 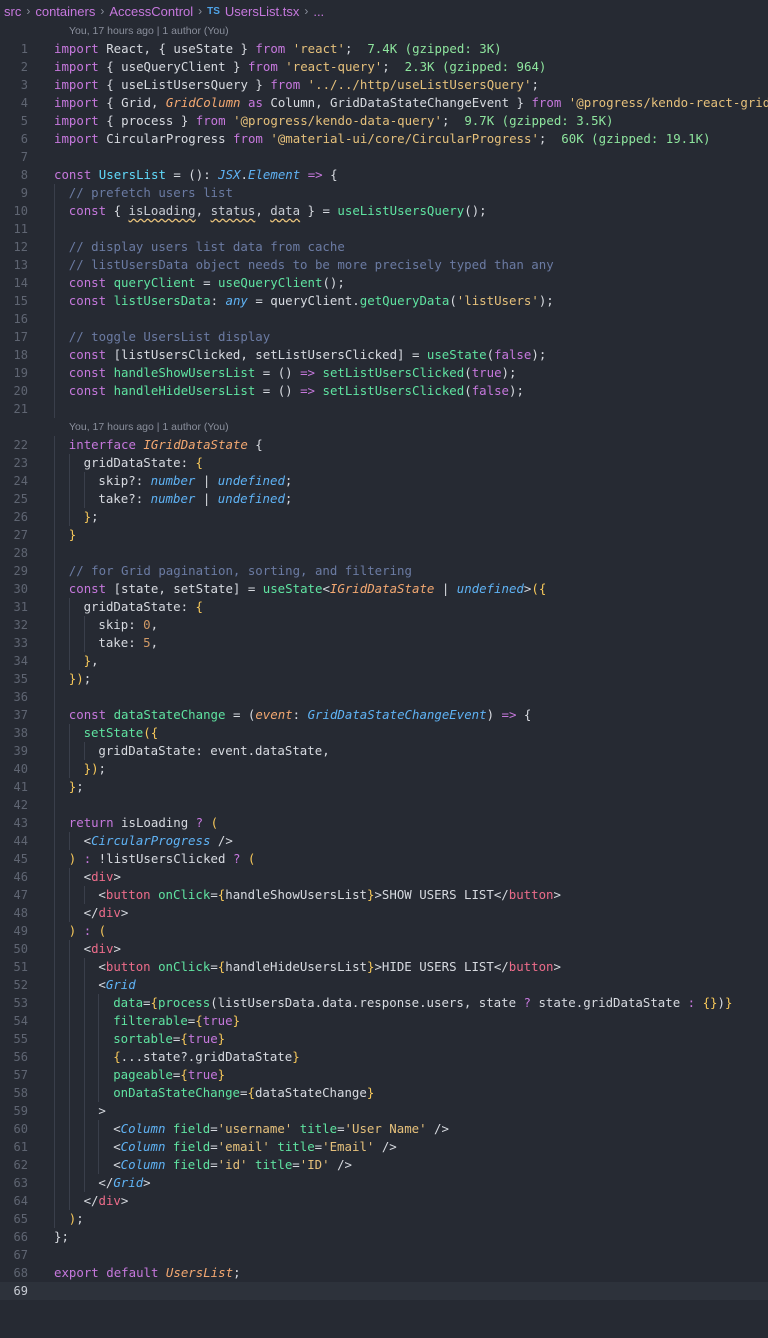 I want to click on line-number: 10, so click(x=14, y=211).